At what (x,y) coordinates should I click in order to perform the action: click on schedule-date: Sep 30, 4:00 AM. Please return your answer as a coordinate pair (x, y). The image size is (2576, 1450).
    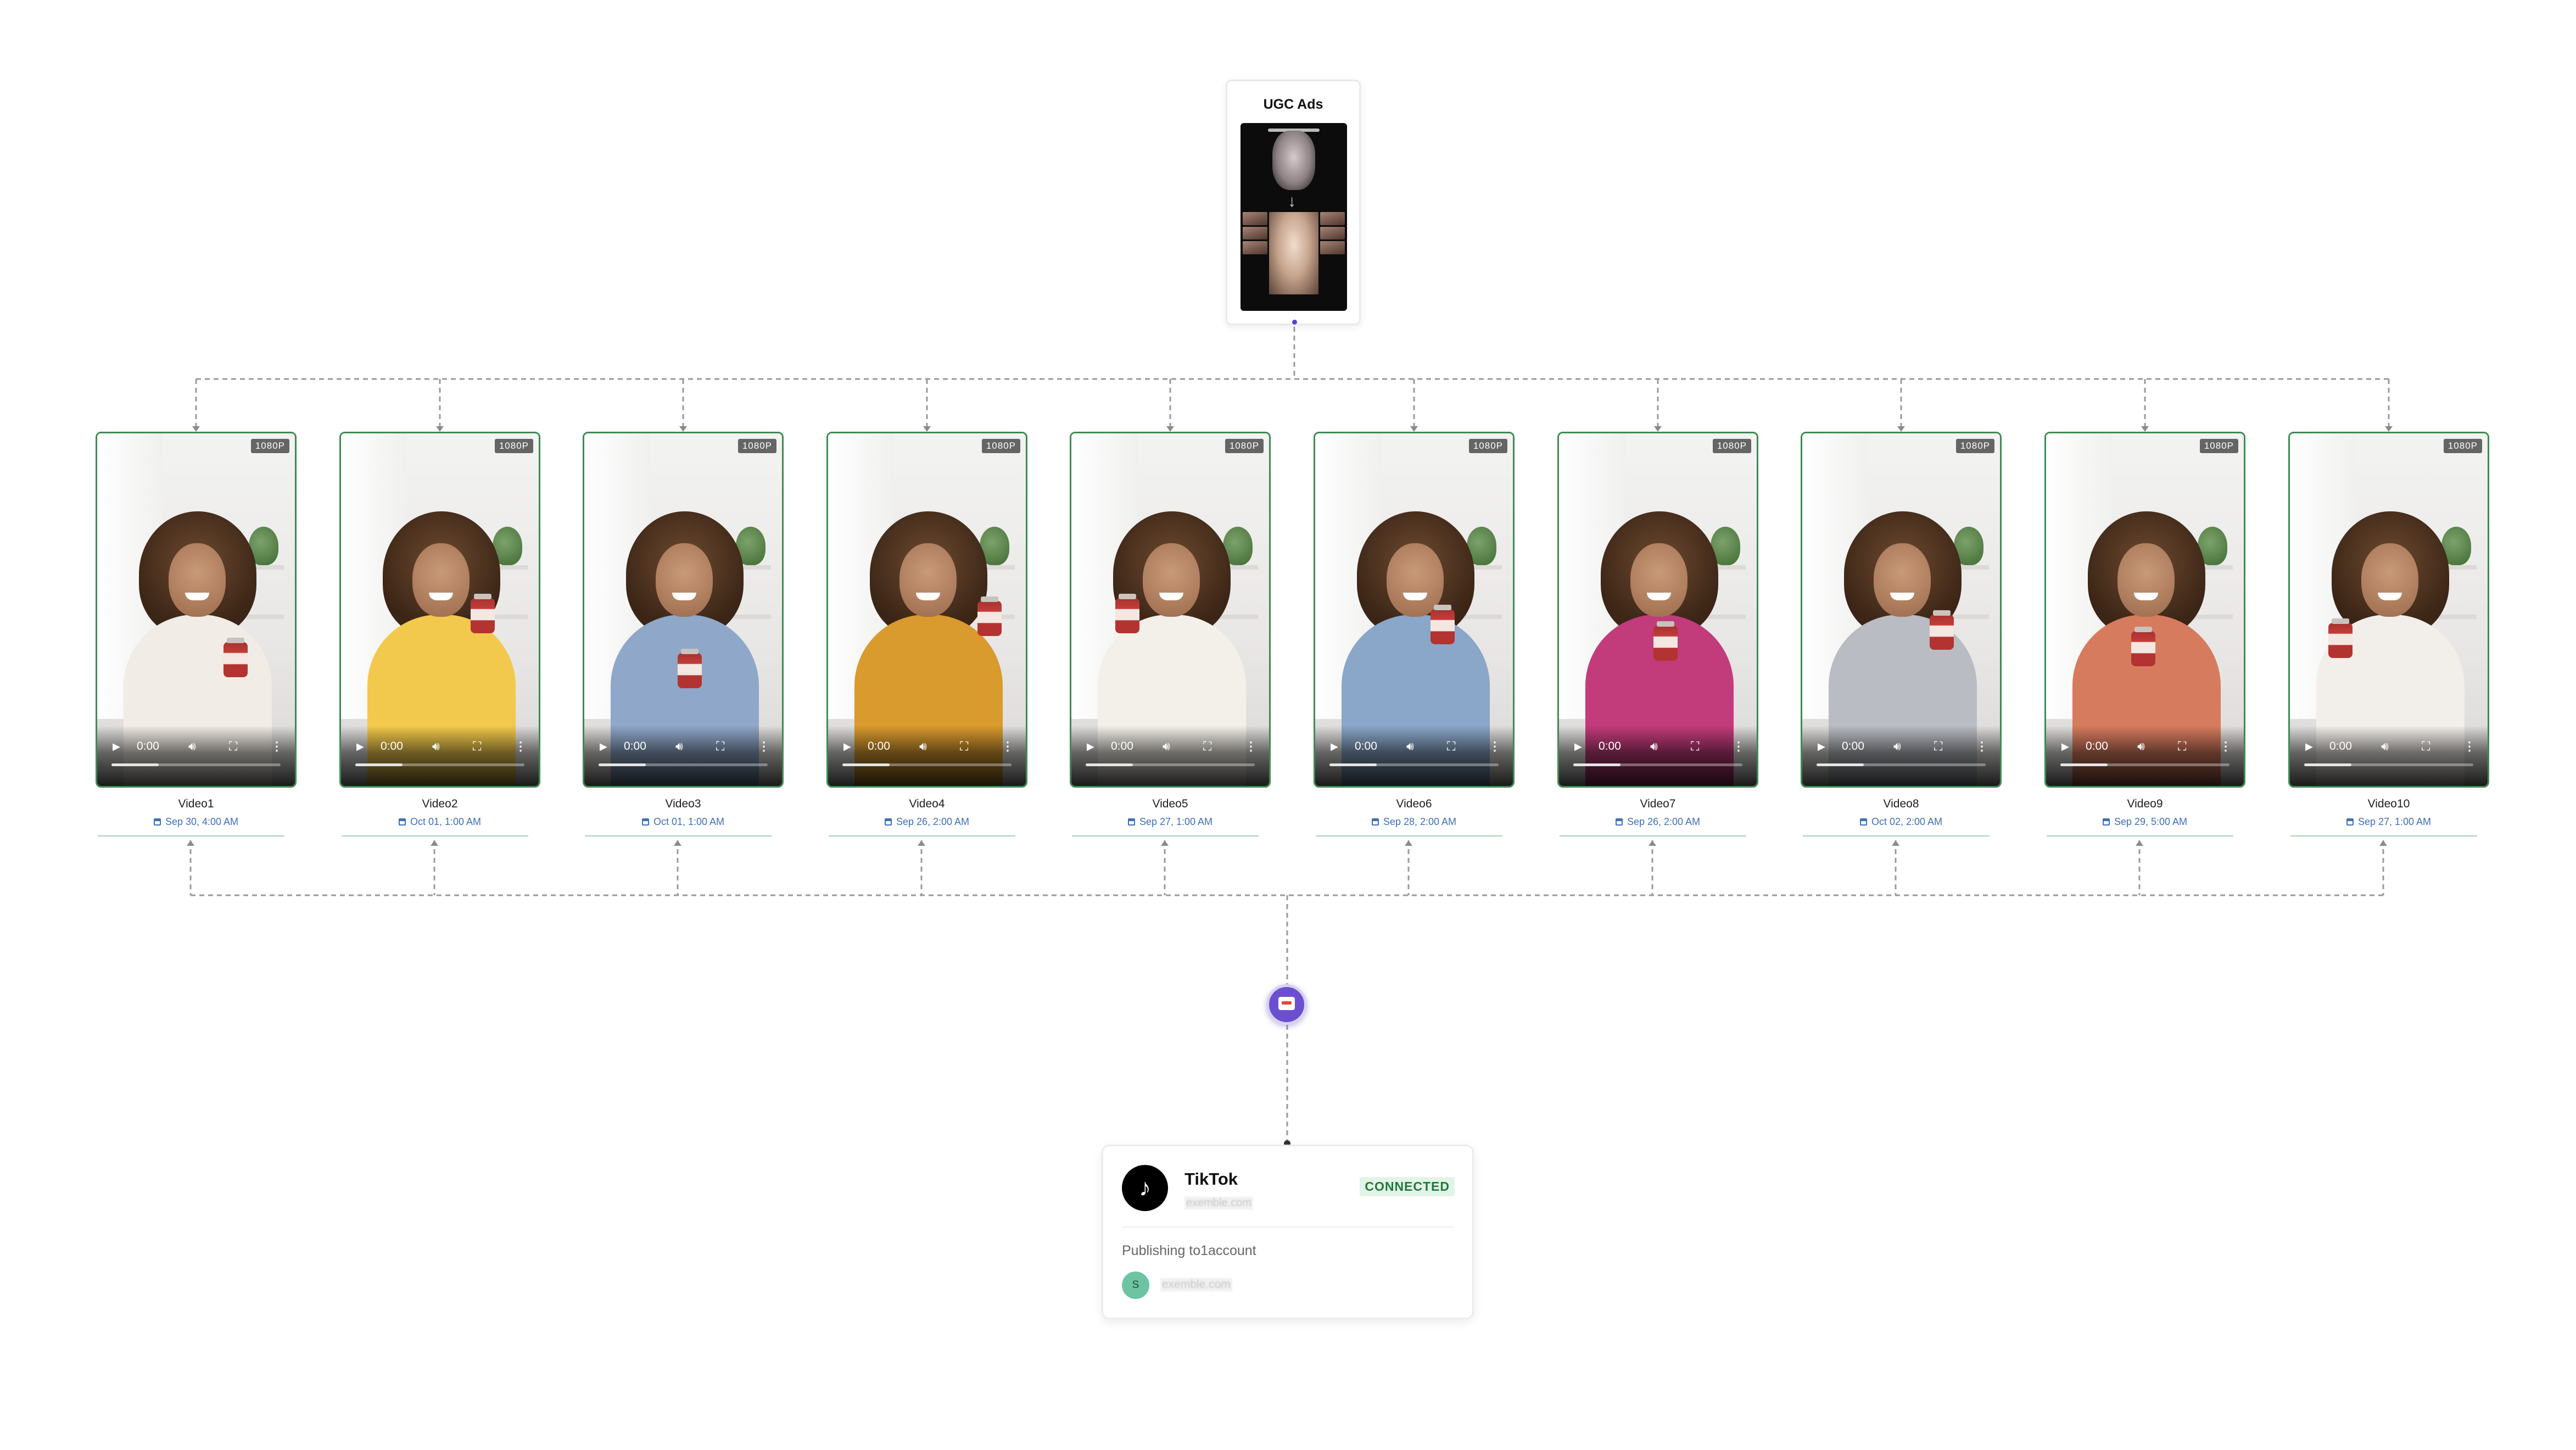
    Looking at the image, I should click on (197, 822).